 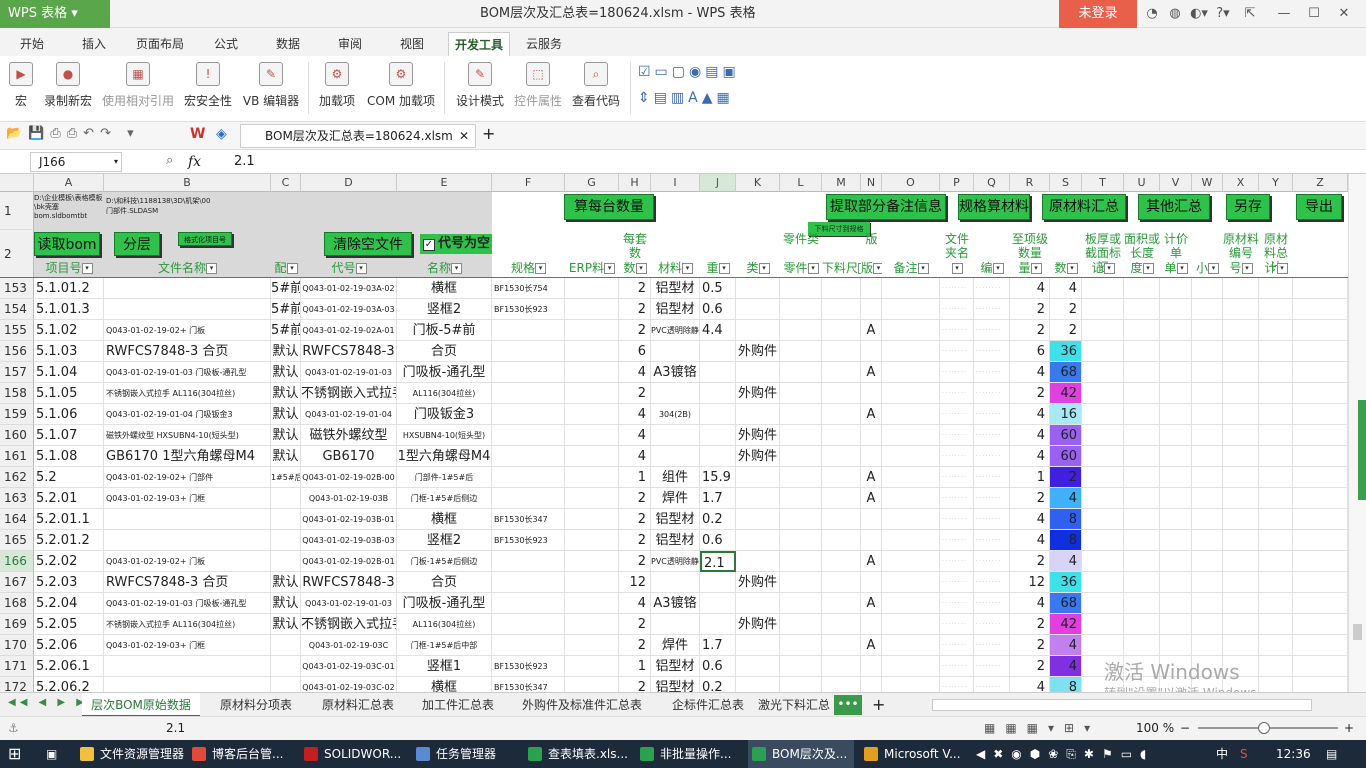 I want to click on row-header: 157, so click(x=17, y=372).